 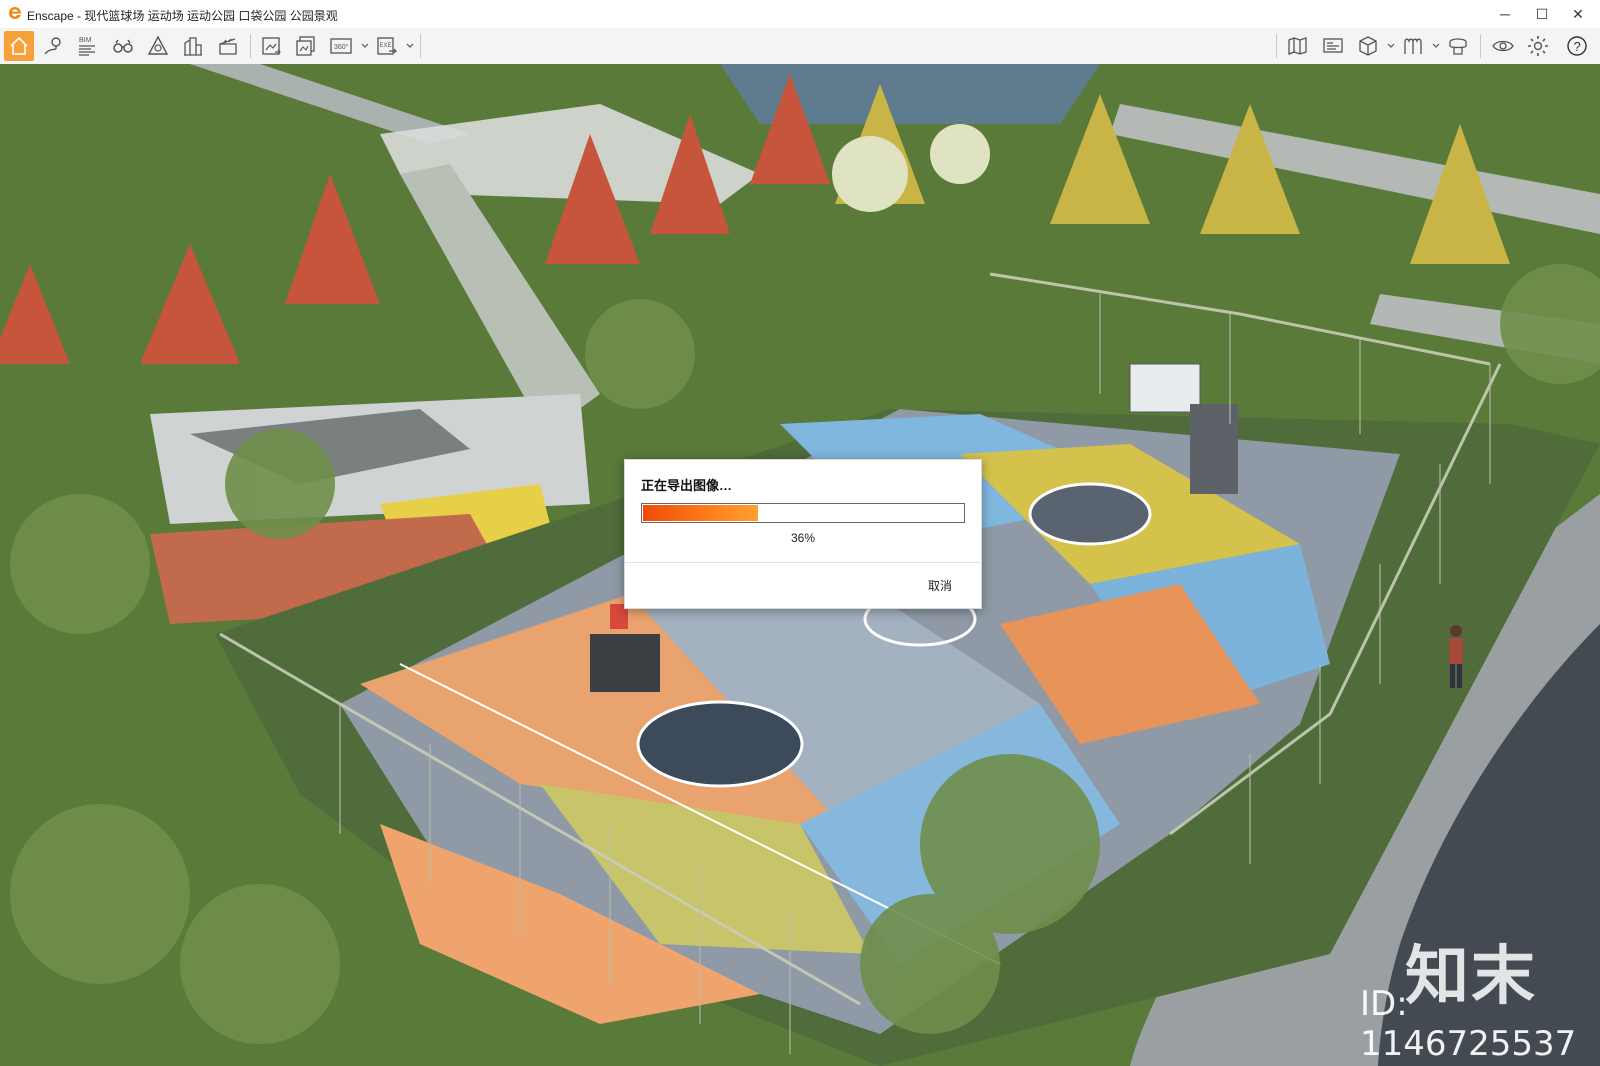 I want to click on panorama-360-icon: 360°, so click(x=341, y=46).